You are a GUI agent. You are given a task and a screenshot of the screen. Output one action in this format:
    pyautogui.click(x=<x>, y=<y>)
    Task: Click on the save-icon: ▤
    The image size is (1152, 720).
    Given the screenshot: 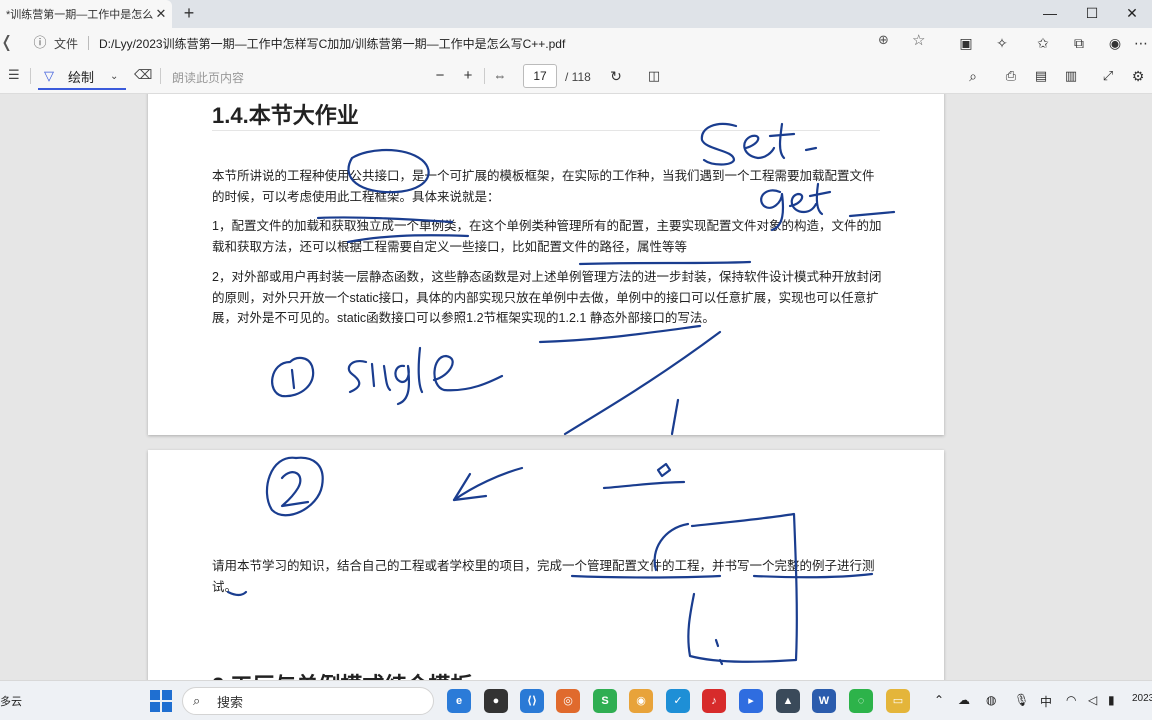 What is the action you would take?
    pyautogui.click(x=1041, y=76)
    